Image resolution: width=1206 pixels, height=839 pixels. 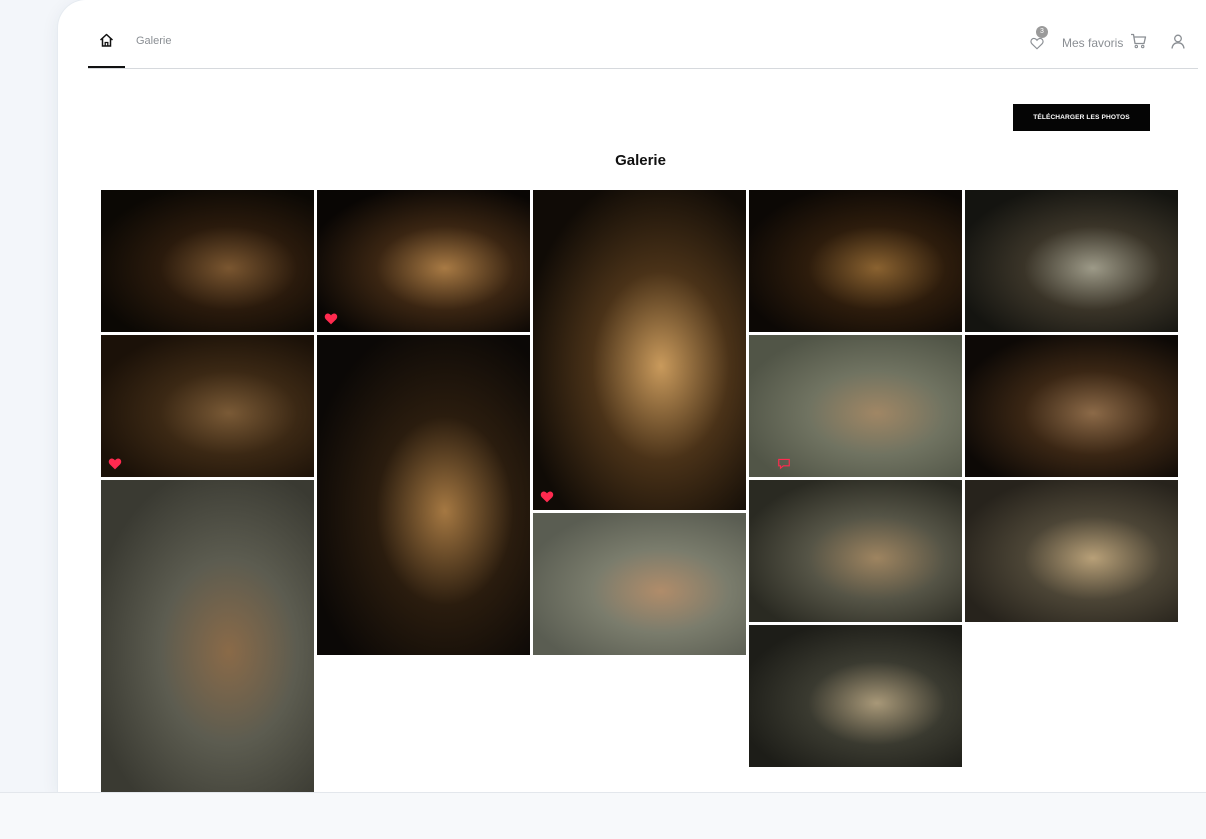 I want to click on favorites-link: 3 Mes favoris, so click(x=1077, y=40).